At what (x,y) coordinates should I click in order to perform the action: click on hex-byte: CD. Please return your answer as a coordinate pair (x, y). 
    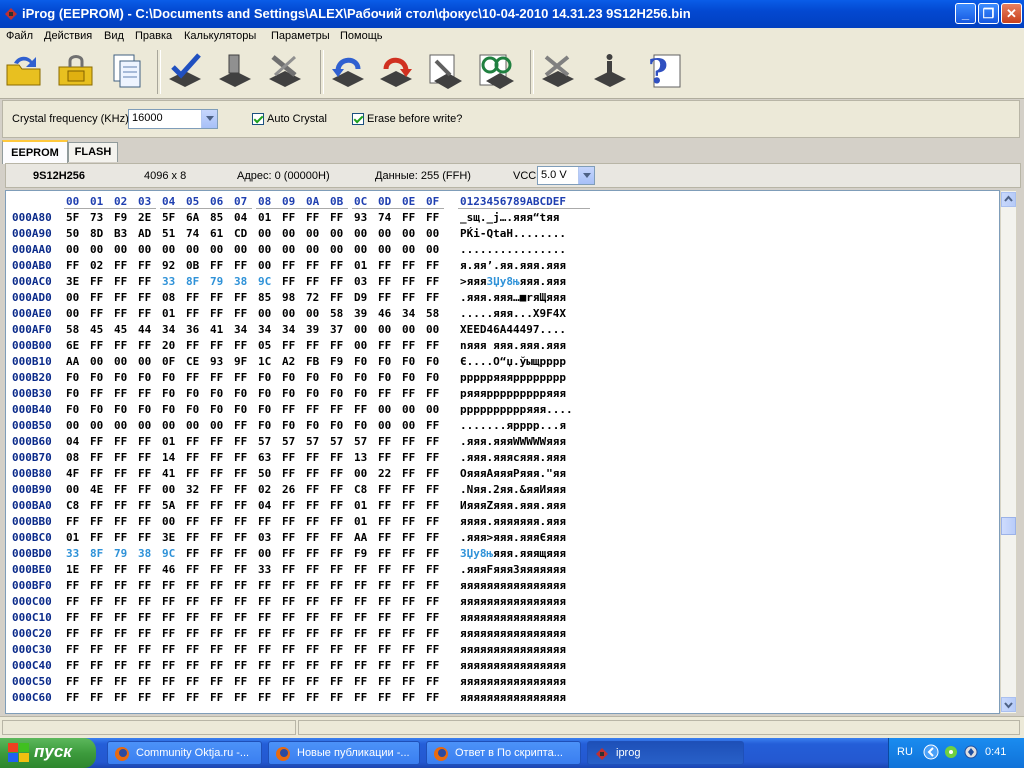
    Looking at the image, I should click on (240, 233).